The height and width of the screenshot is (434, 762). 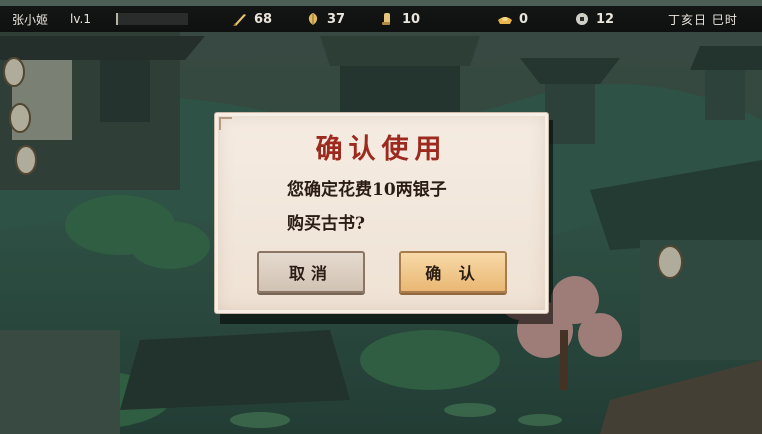 What do you see at coordinates (524, 19) in the screenshot?
I see `stat-silver-value: 0` at bounding box center [524, 19].